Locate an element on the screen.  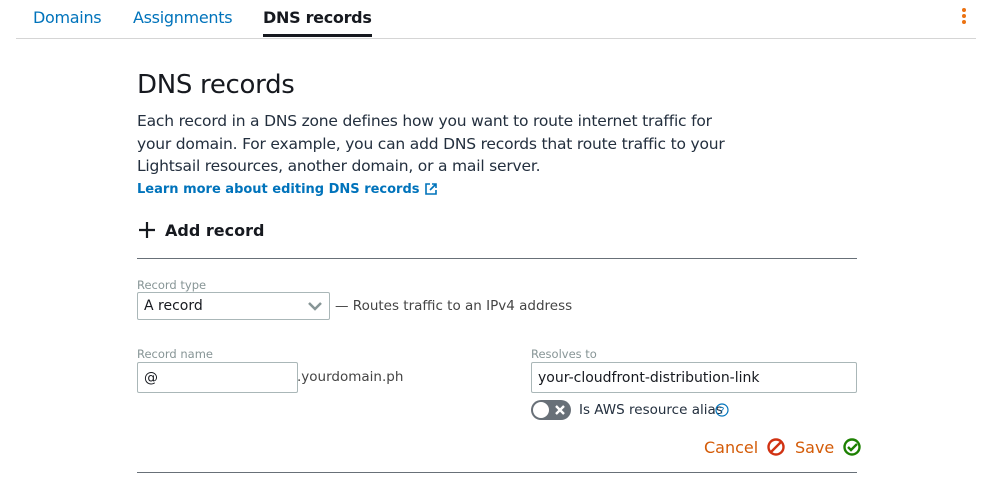
check-circle-icon is located at coordinates (852, 447).